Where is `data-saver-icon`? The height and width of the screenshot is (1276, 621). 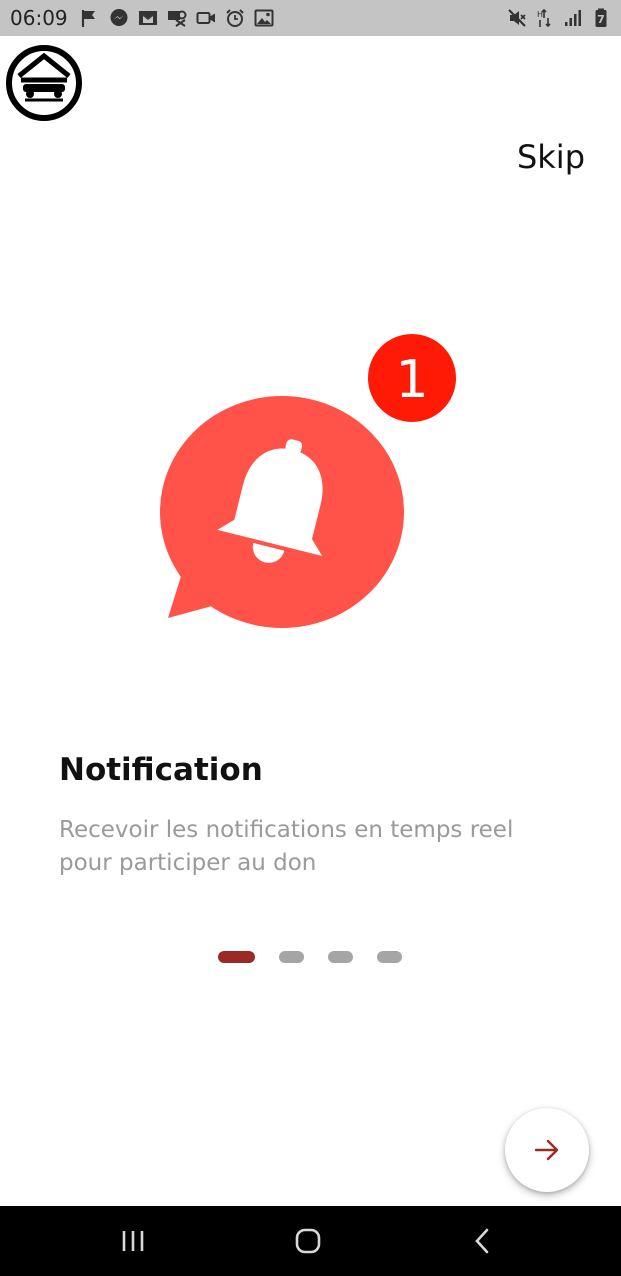 data-saver-icon is located at coordinates (177, 18).